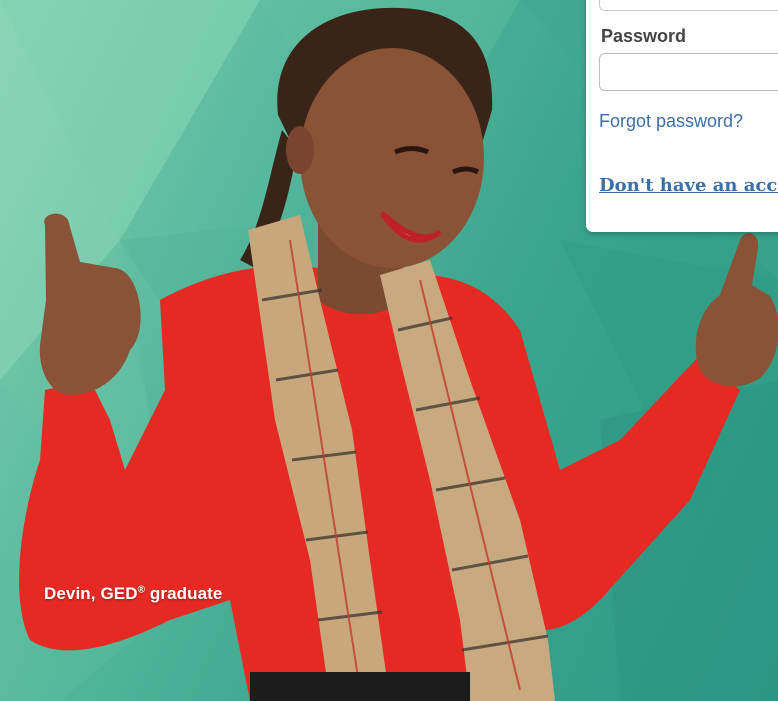 This screenshot has width=778, height=701. What do you see at coordinates (688, 72) in the screenshot?
I see `password-input` at bounding box center [688, 72].